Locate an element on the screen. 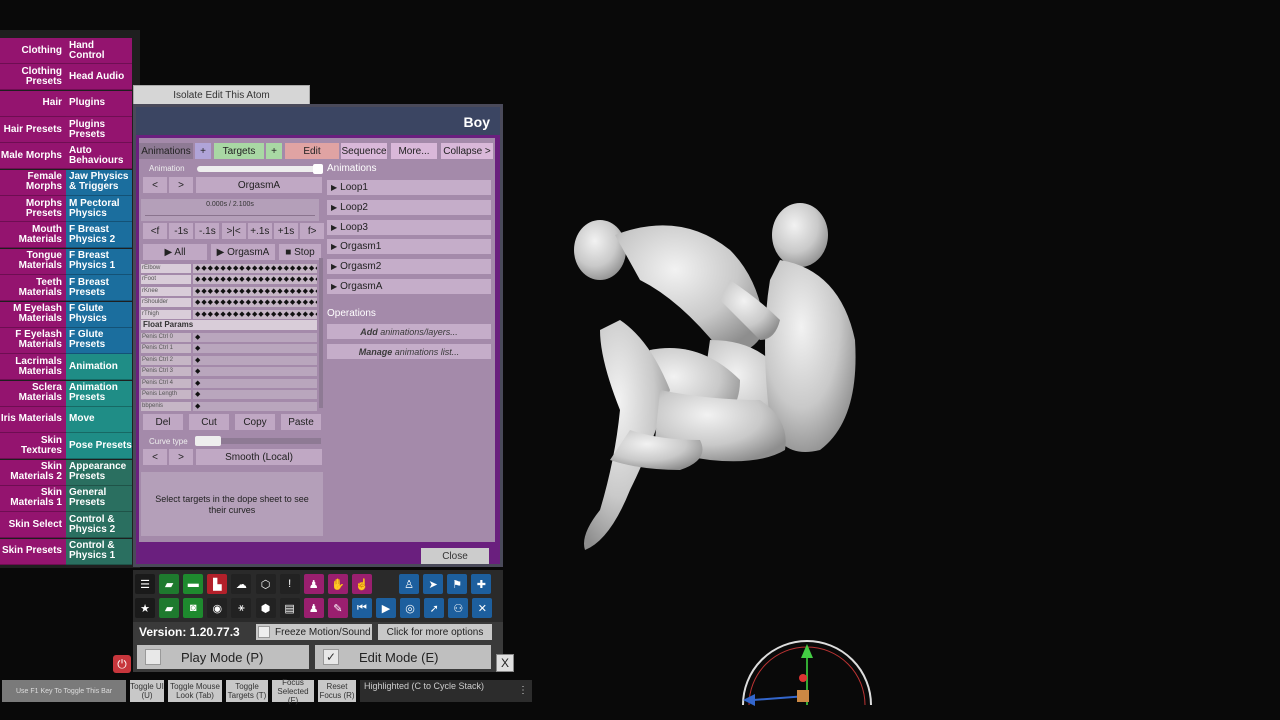 The width and height of the screenshot is (1280, 720). animation-list-item: ▶ Loop1 is located at coordinates (409, 187).